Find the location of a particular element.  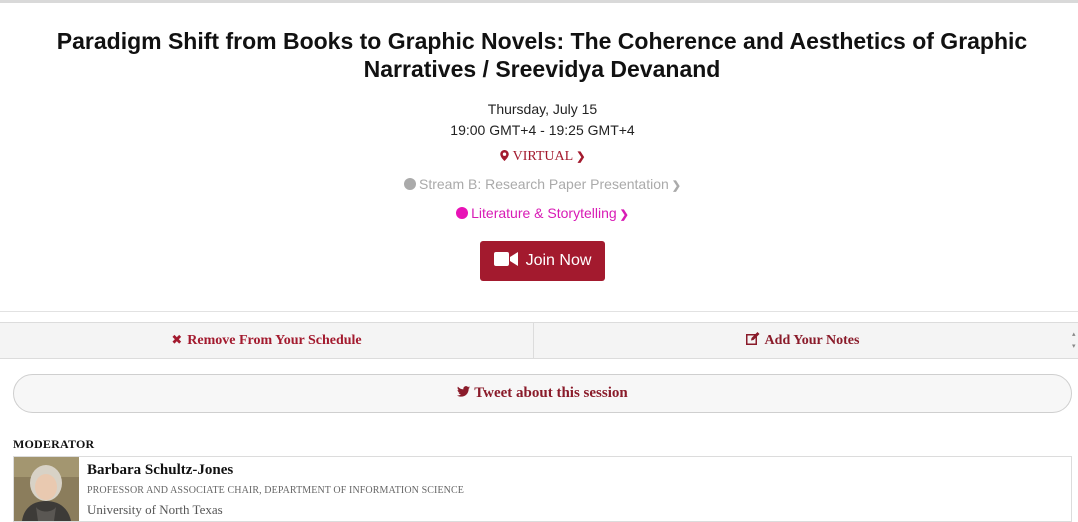

join-now-button: Join Now is located at coordinates (542, 261).